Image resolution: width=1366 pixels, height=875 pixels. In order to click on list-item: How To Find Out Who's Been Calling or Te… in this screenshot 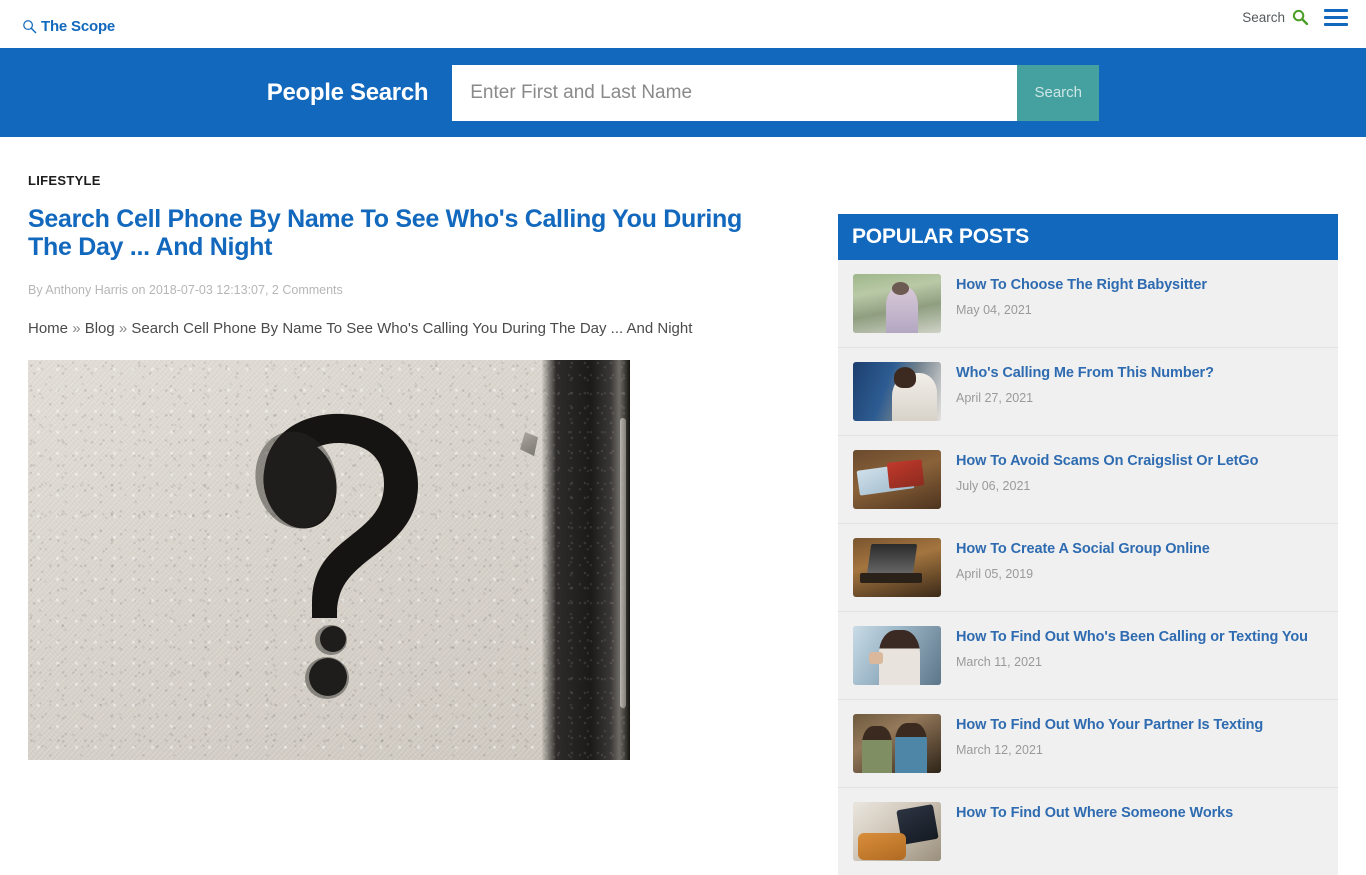, I will do `click(1088, 656)`.